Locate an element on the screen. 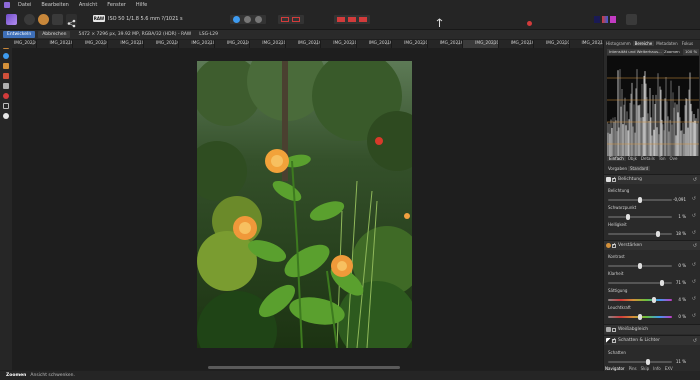 Image resolution: width=700 pixels, height=380 pixels. tab-objk: Objk is located at coordinates (632, 158).